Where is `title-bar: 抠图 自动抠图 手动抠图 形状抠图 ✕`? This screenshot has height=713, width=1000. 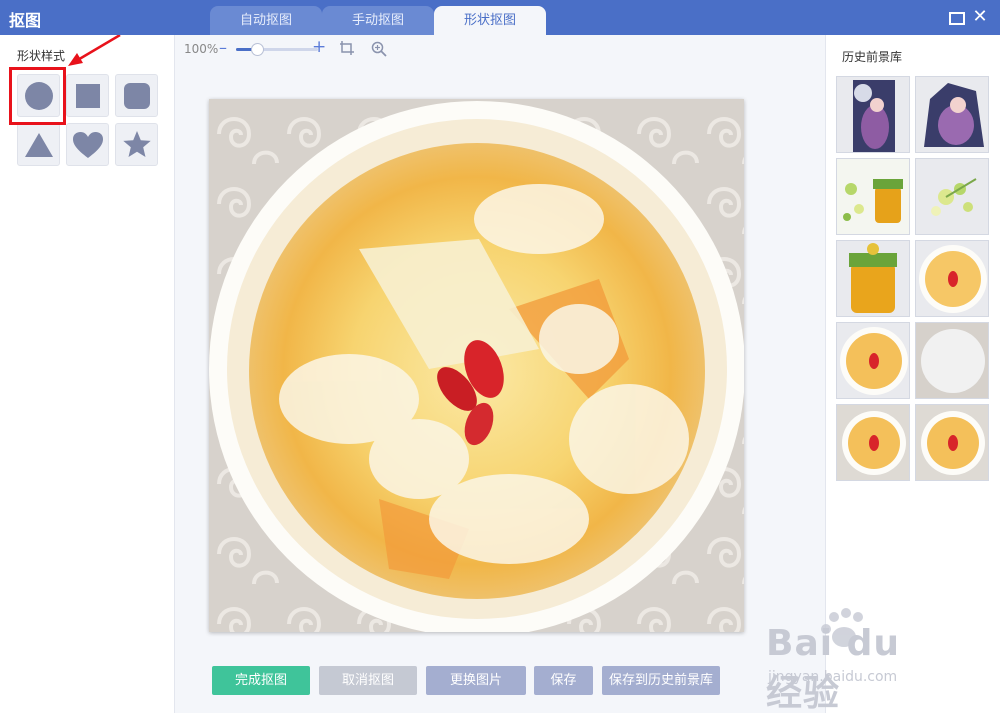
title-bar: 抠图 自动抠图 手动抠图 形状抠图 ✕ is located at coordinates (500, 17).